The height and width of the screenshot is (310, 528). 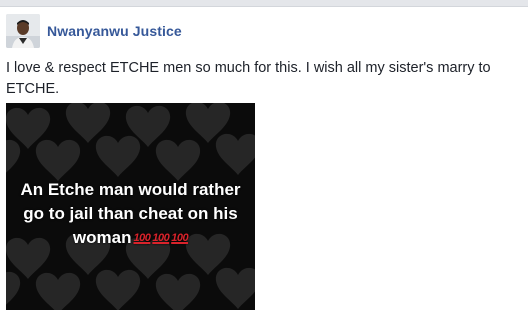 I want to click on caption-line-2: go to jail than cheat on his, so click(x=130, y=213).